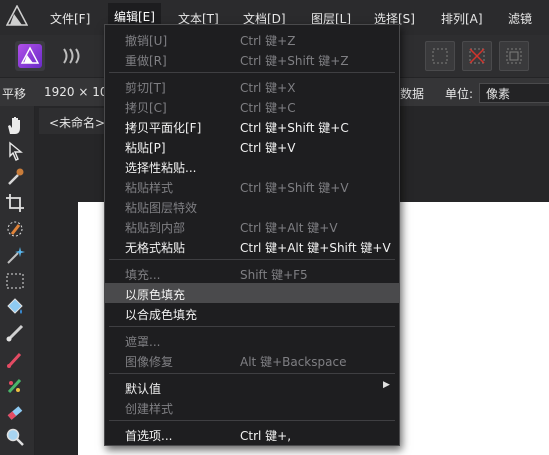  I want to click on menu-item: 创建样式, so click(252, 407).